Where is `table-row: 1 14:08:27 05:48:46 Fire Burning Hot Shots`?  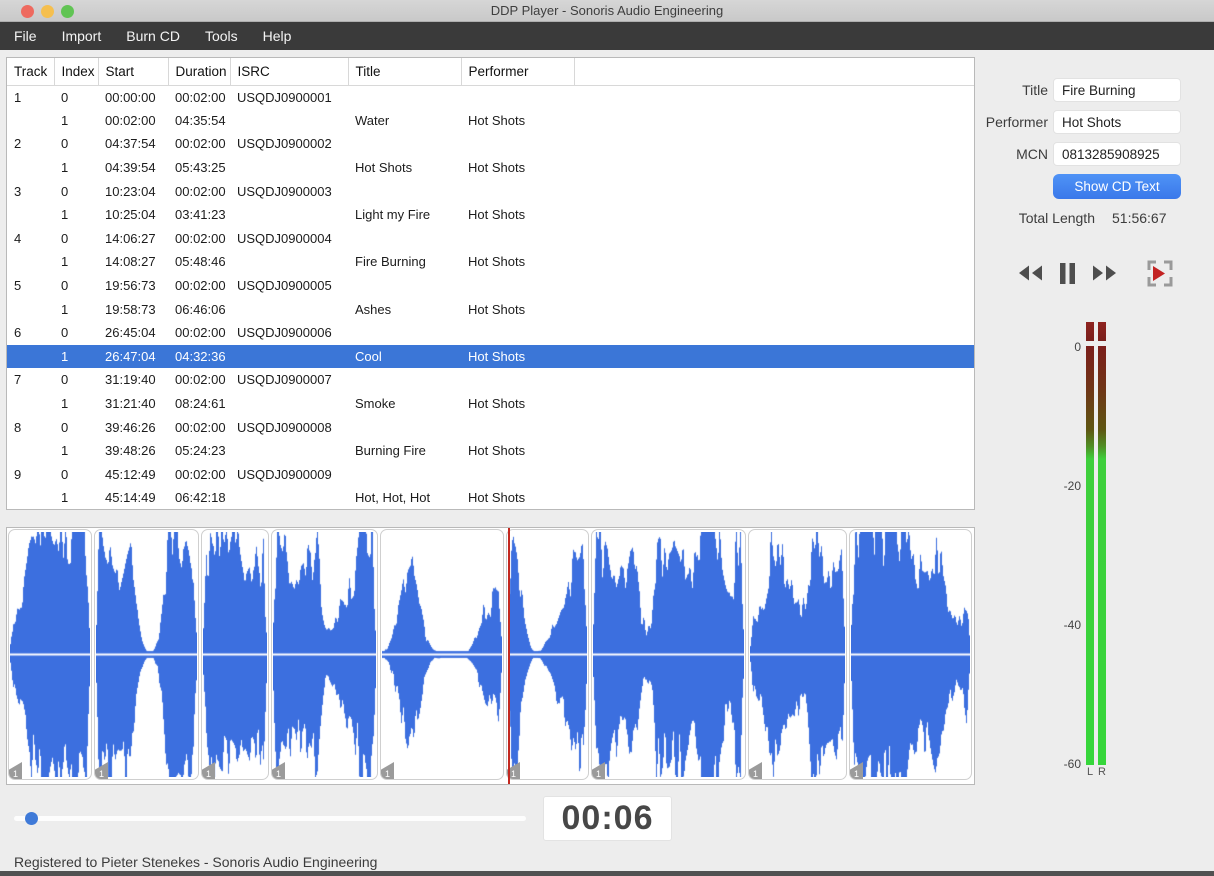 table-row: 1 14:08:27 05:48:46 Fire Burning Hot Shots is located at coordinates (490, 262).